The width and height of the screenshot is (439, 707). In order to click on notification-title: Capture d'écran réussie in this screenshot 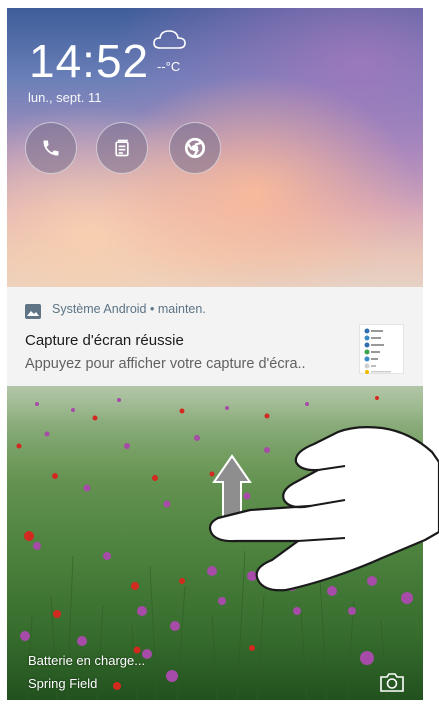, I will do `click(104, 340)`.